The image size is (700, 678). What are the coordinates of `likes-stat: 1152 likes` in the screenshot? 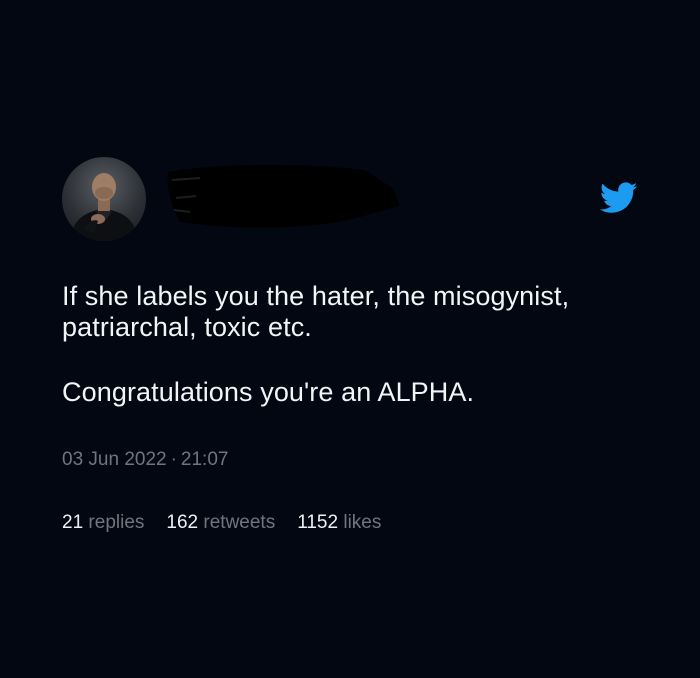 It's located at (339, 523).